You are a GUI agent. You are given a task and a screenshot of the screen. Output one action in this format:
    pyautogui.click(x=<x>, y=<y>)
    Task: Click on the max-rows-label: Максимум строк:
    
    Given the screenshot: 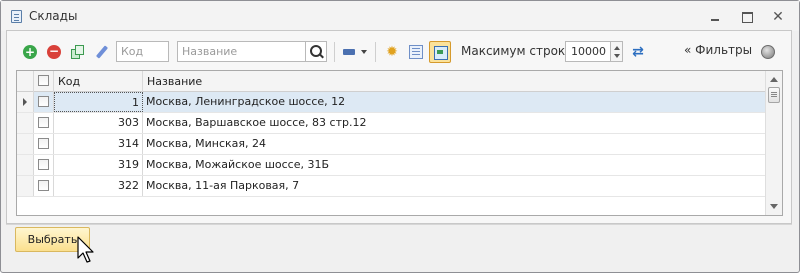 What is the action you would take?
    pyautogui.click(x=515, y=51)
    